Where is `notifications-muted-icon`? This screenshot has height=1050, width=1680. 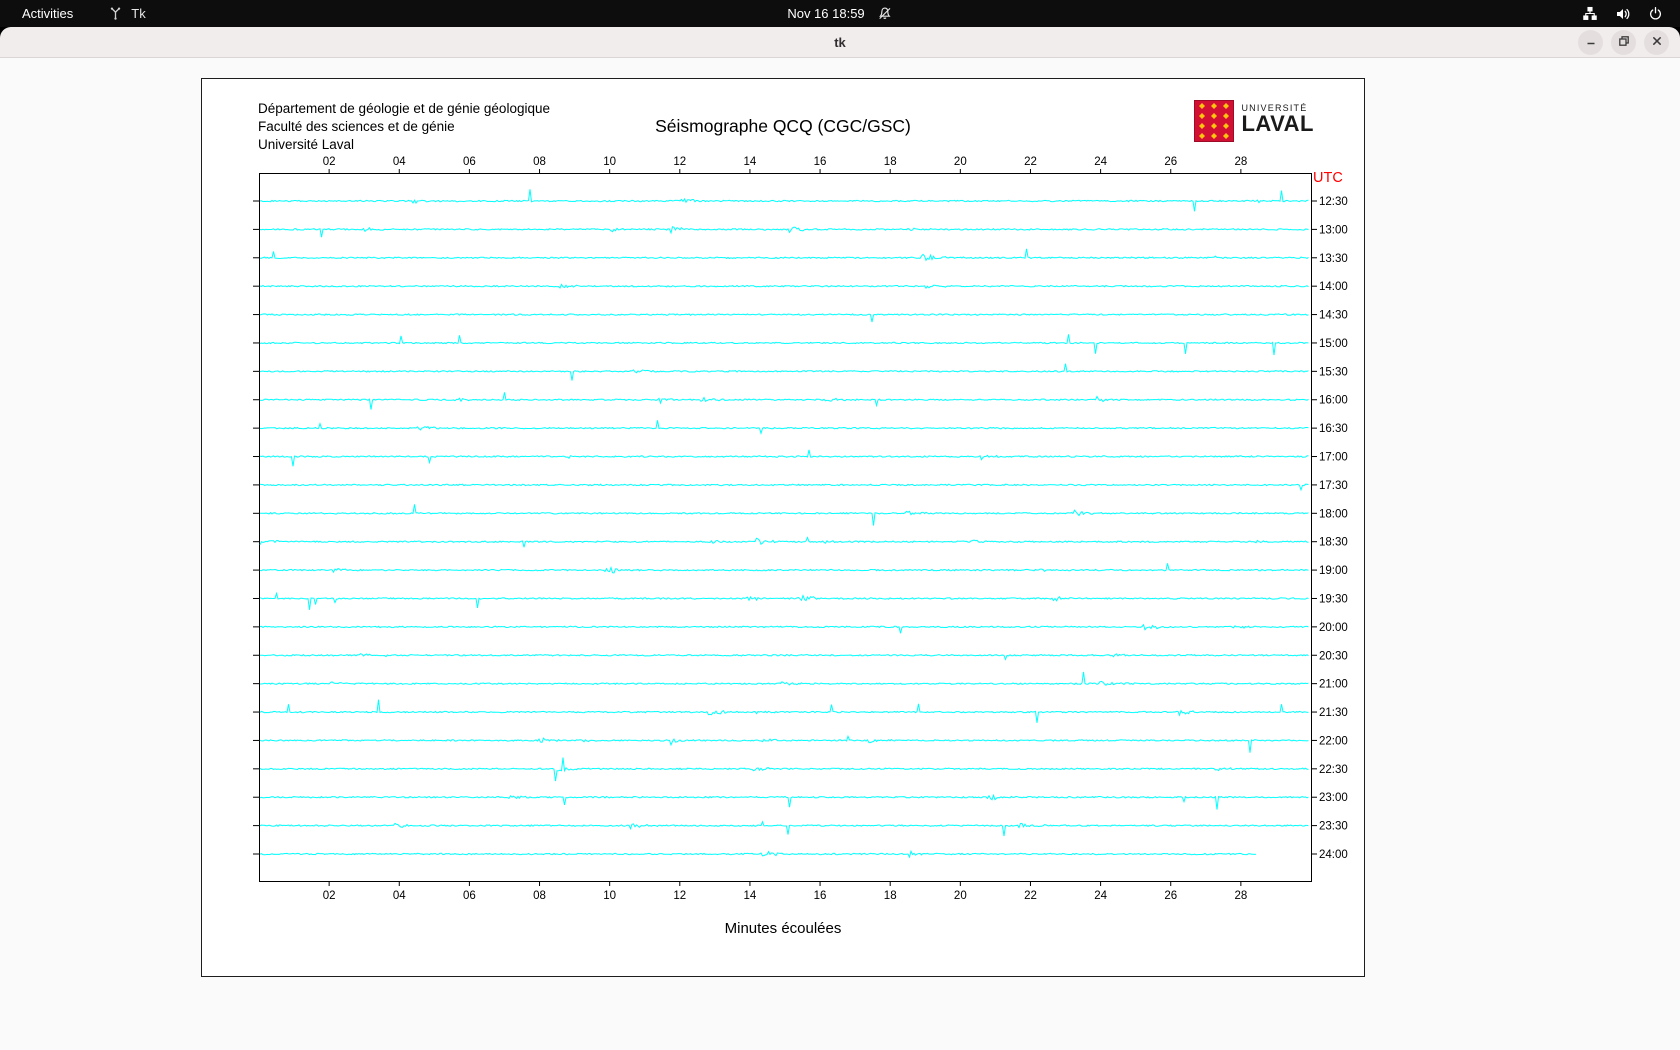
notifications-muted-icon is located at coordinates (885, 13).